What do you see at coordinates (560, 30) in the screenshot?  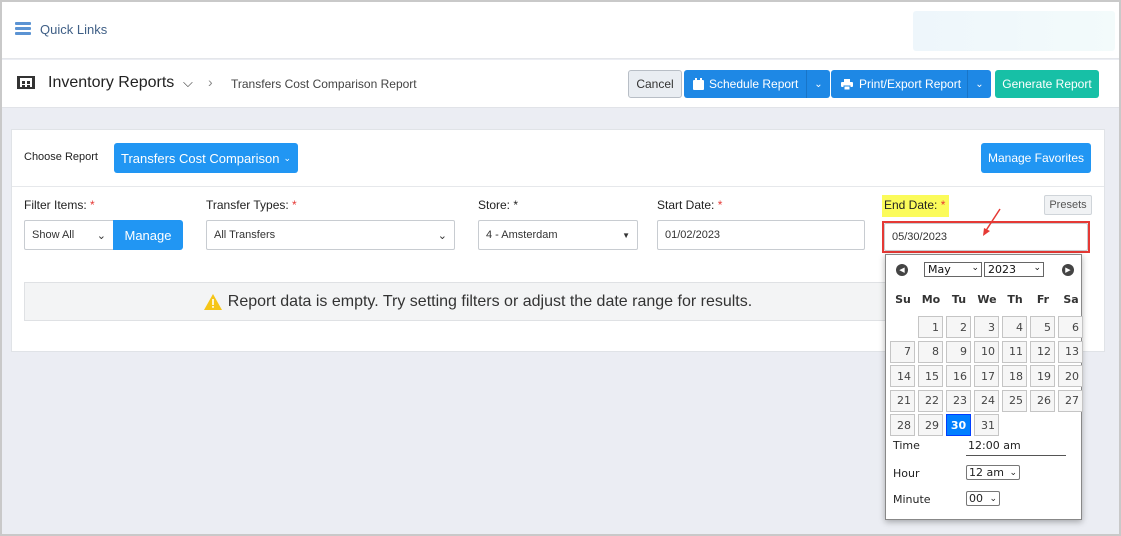 I see `quick-links-bar: Quick Links` at bounding box center [560, 30].